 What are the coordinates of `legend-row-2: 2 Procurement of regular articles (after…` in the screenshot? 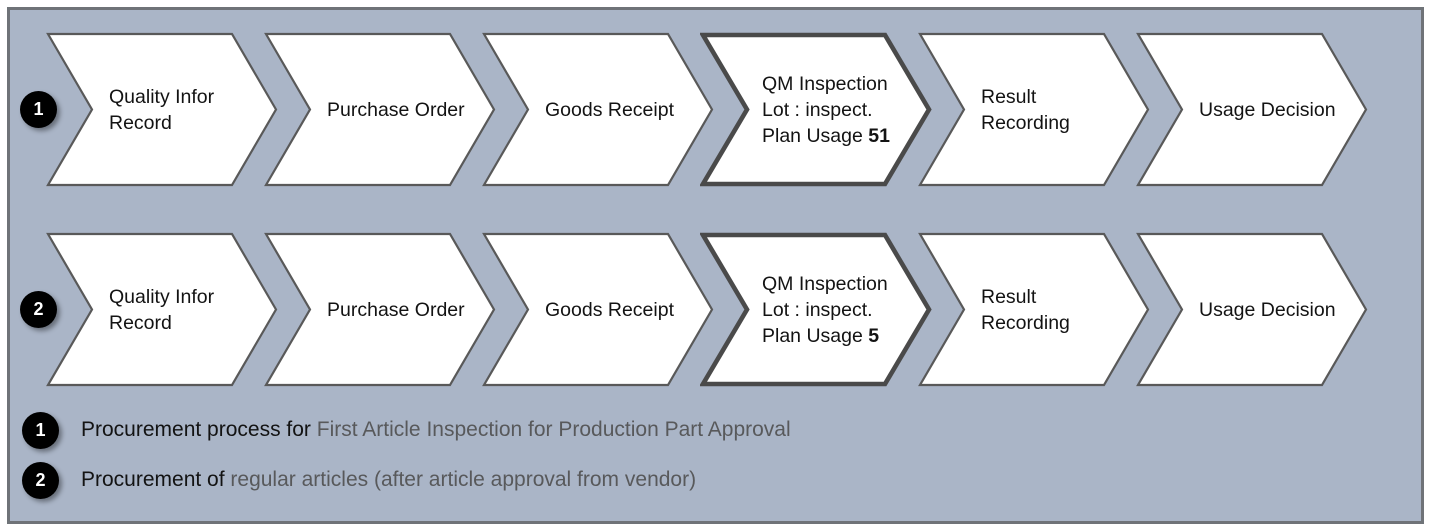 It's located at (359, 480).